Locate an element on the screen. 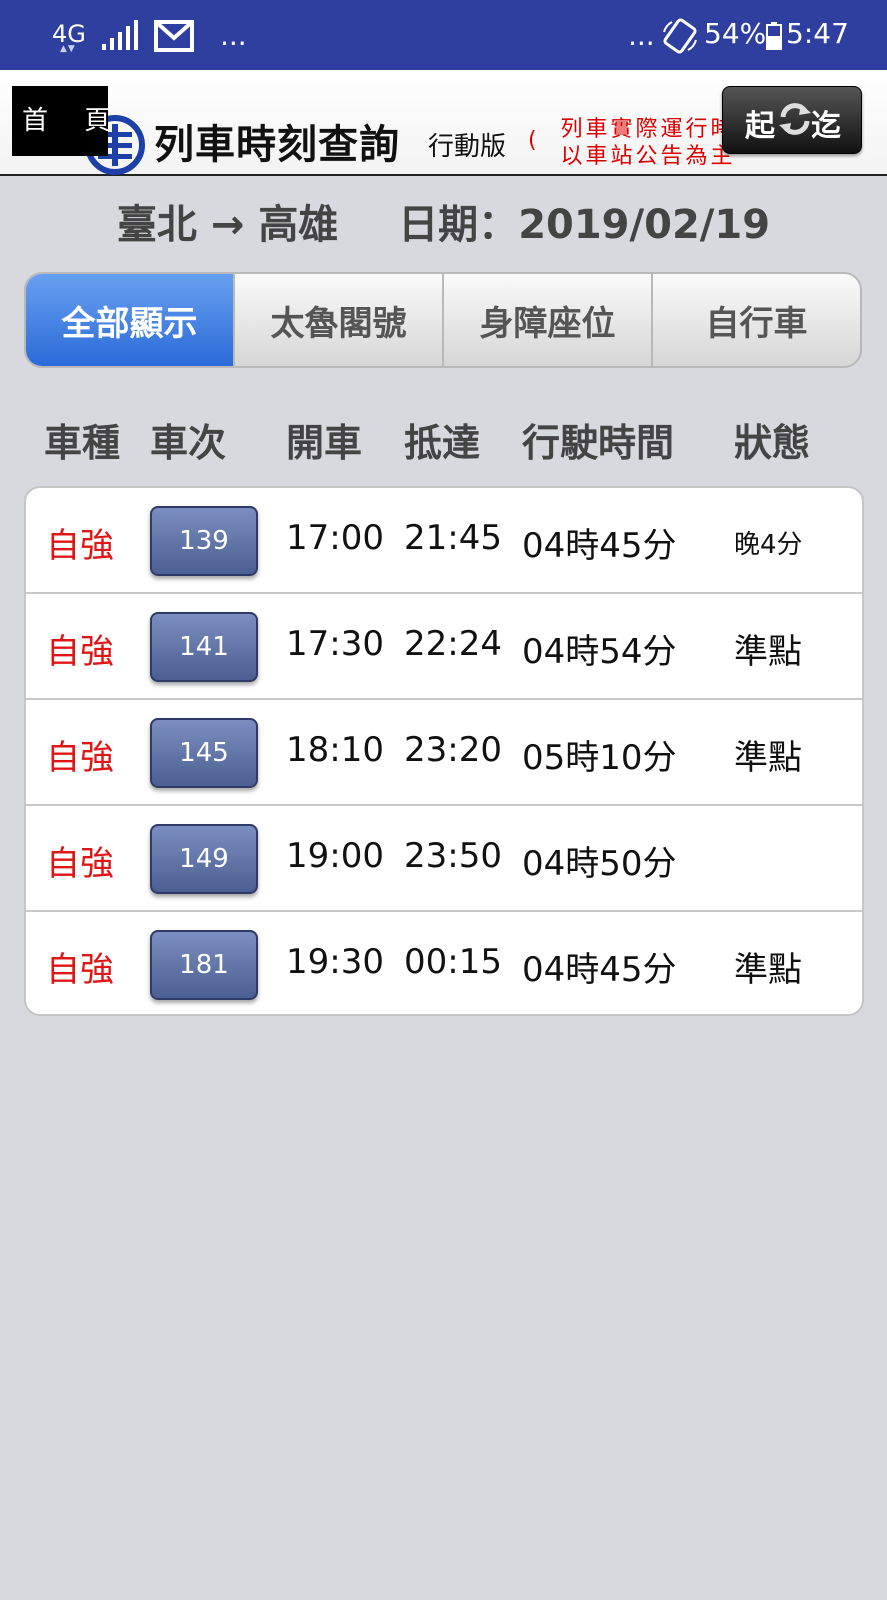 Image resolution: width=887 pixels, height=1600 pixels. auto-rotate-icon is located at coordinates (680, 36).